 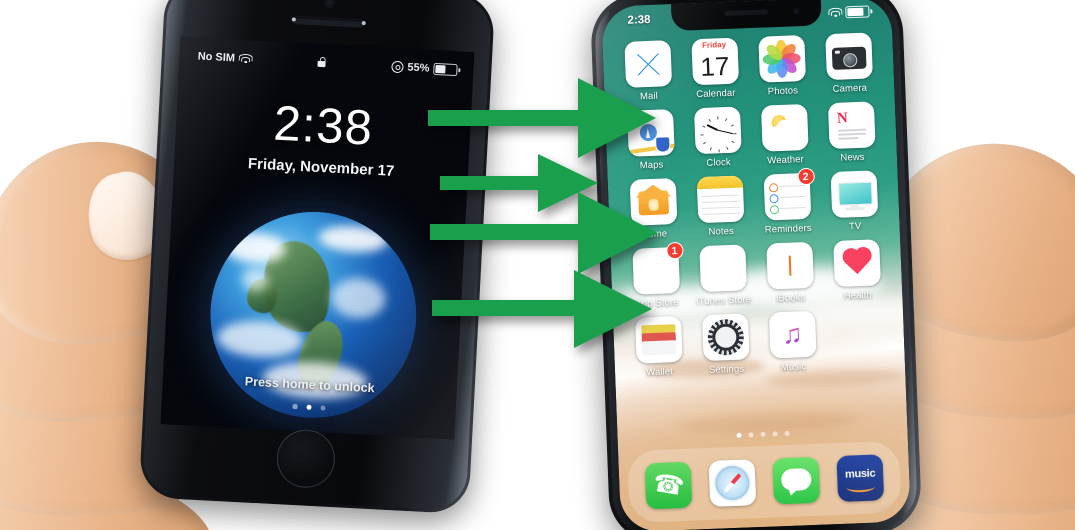 I want to click on weather-icon, so click(x=784, y=127).